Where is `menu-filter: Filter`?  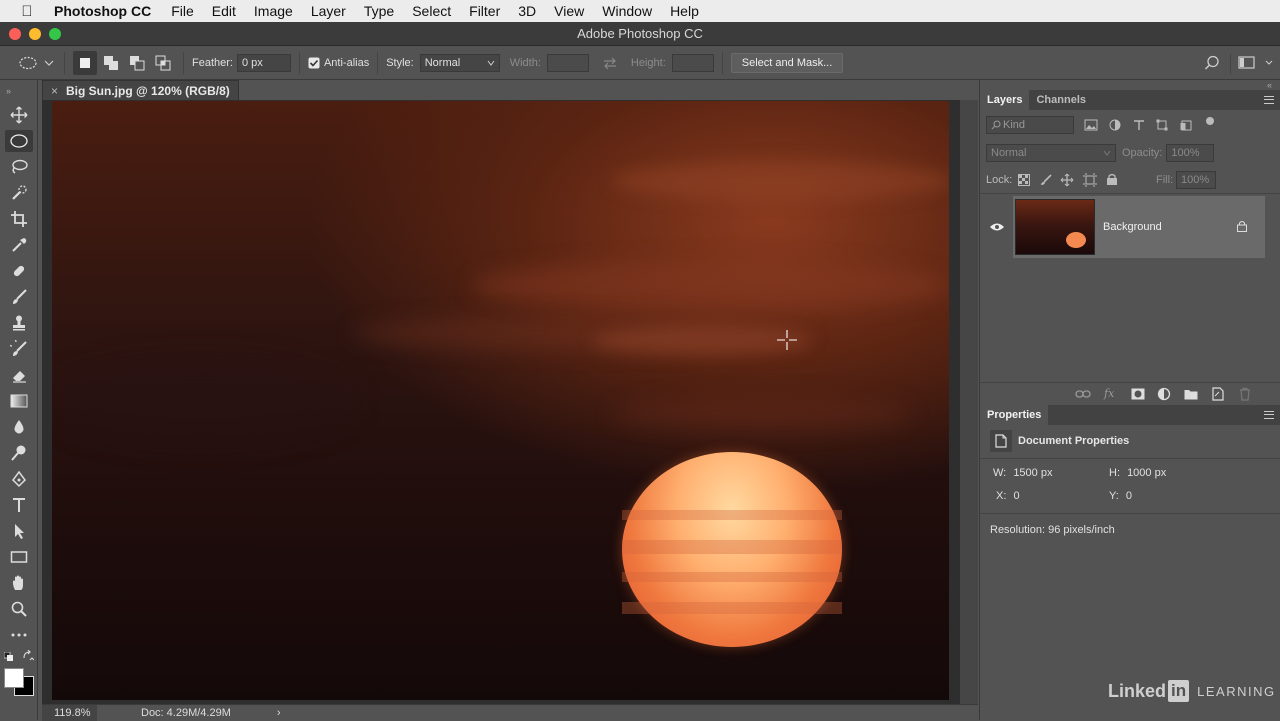
menu-filter: Filter is located at coordinates (484, 11).